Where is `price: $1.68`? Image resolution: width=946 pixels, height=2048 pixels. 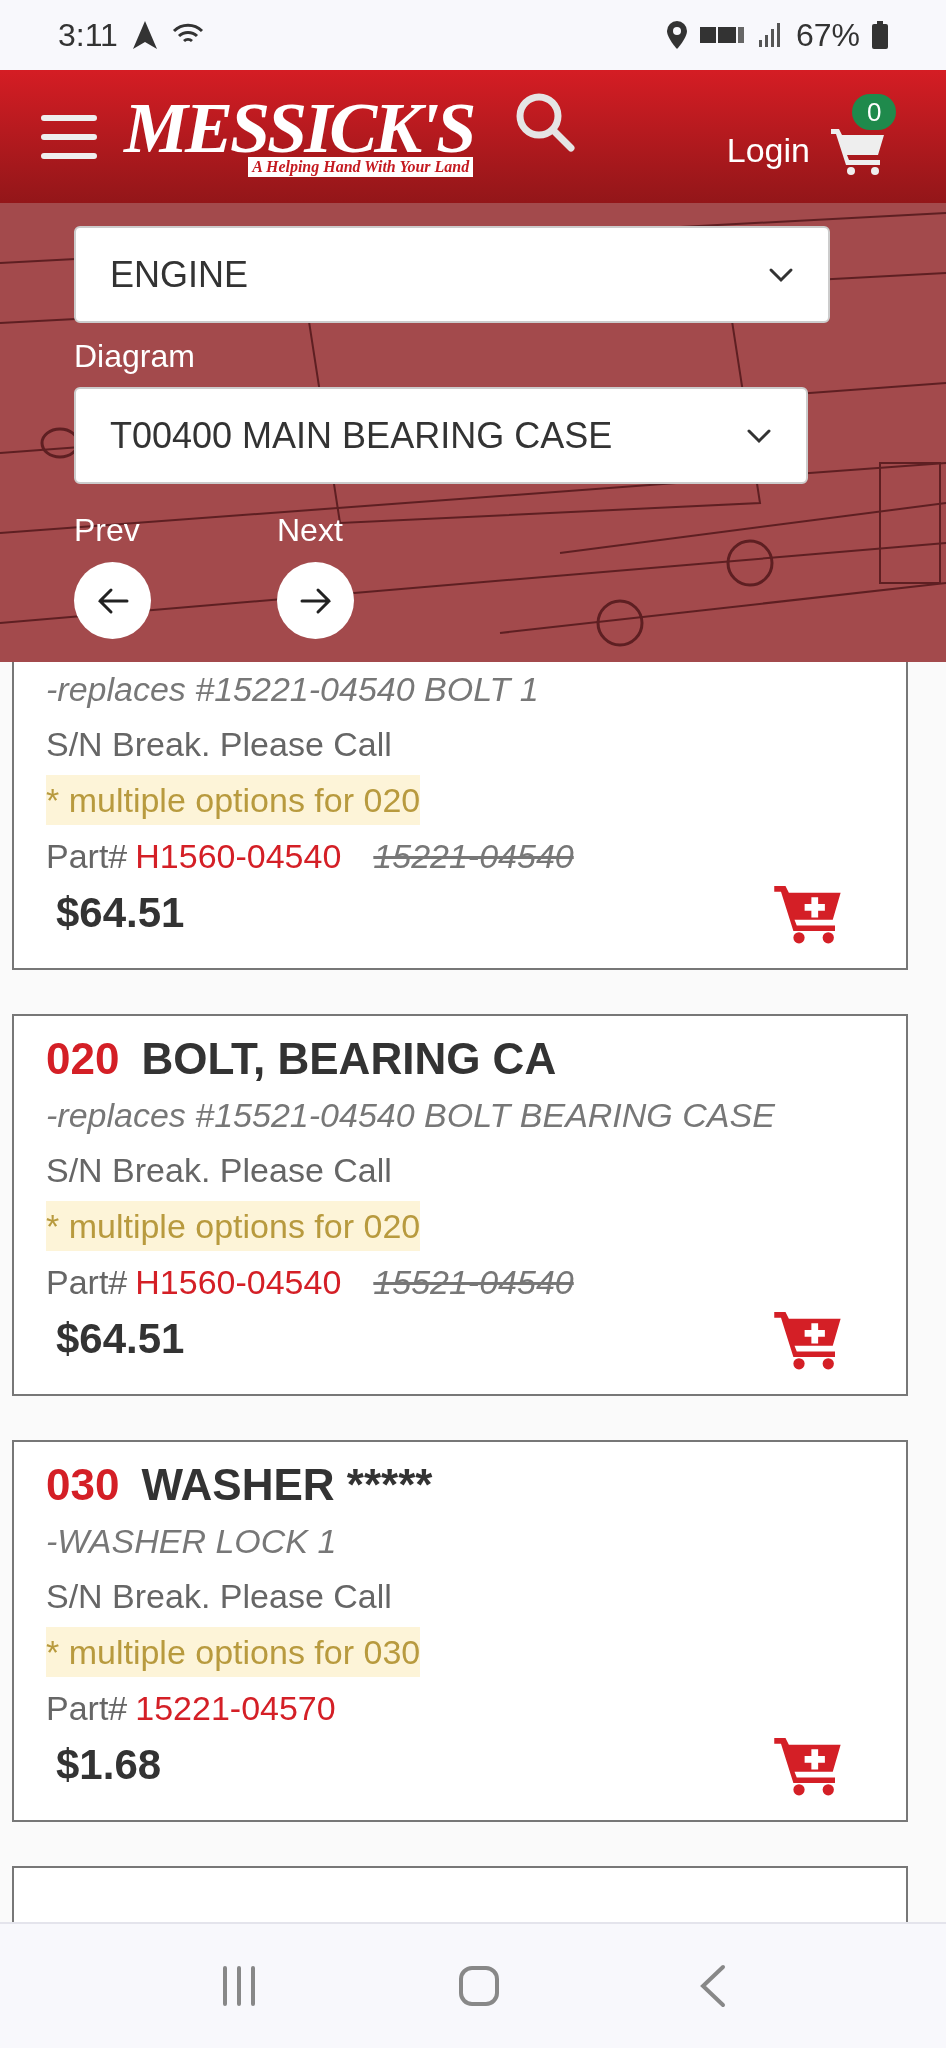 price: $1.68 is located at coordinates (109, 1765).